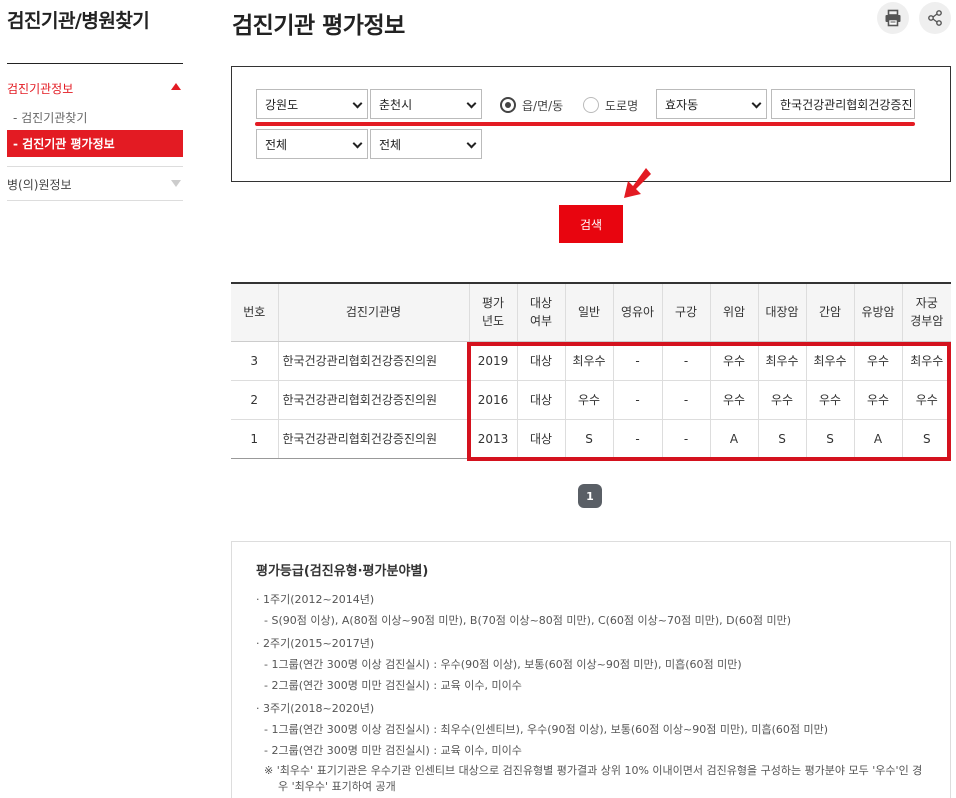 Image resolution: width=956 pixels, height=798 pixels. Describe the element at coordinates (829, 312) in the screenshot. I see `column-header: 간암` at that location.